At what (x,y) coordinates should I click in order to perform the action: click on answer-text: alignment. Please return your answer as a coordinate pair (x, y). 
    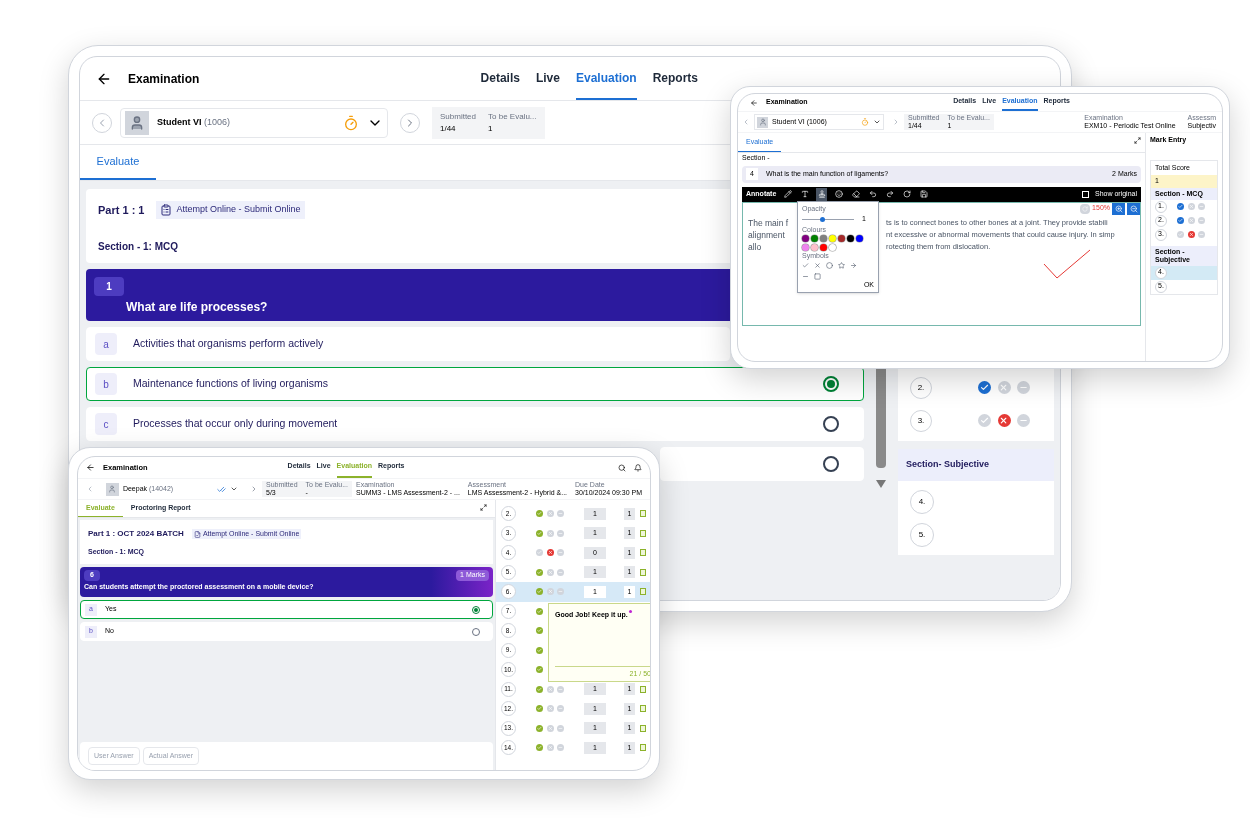
    Looking at the image, I should click on (767, 234).